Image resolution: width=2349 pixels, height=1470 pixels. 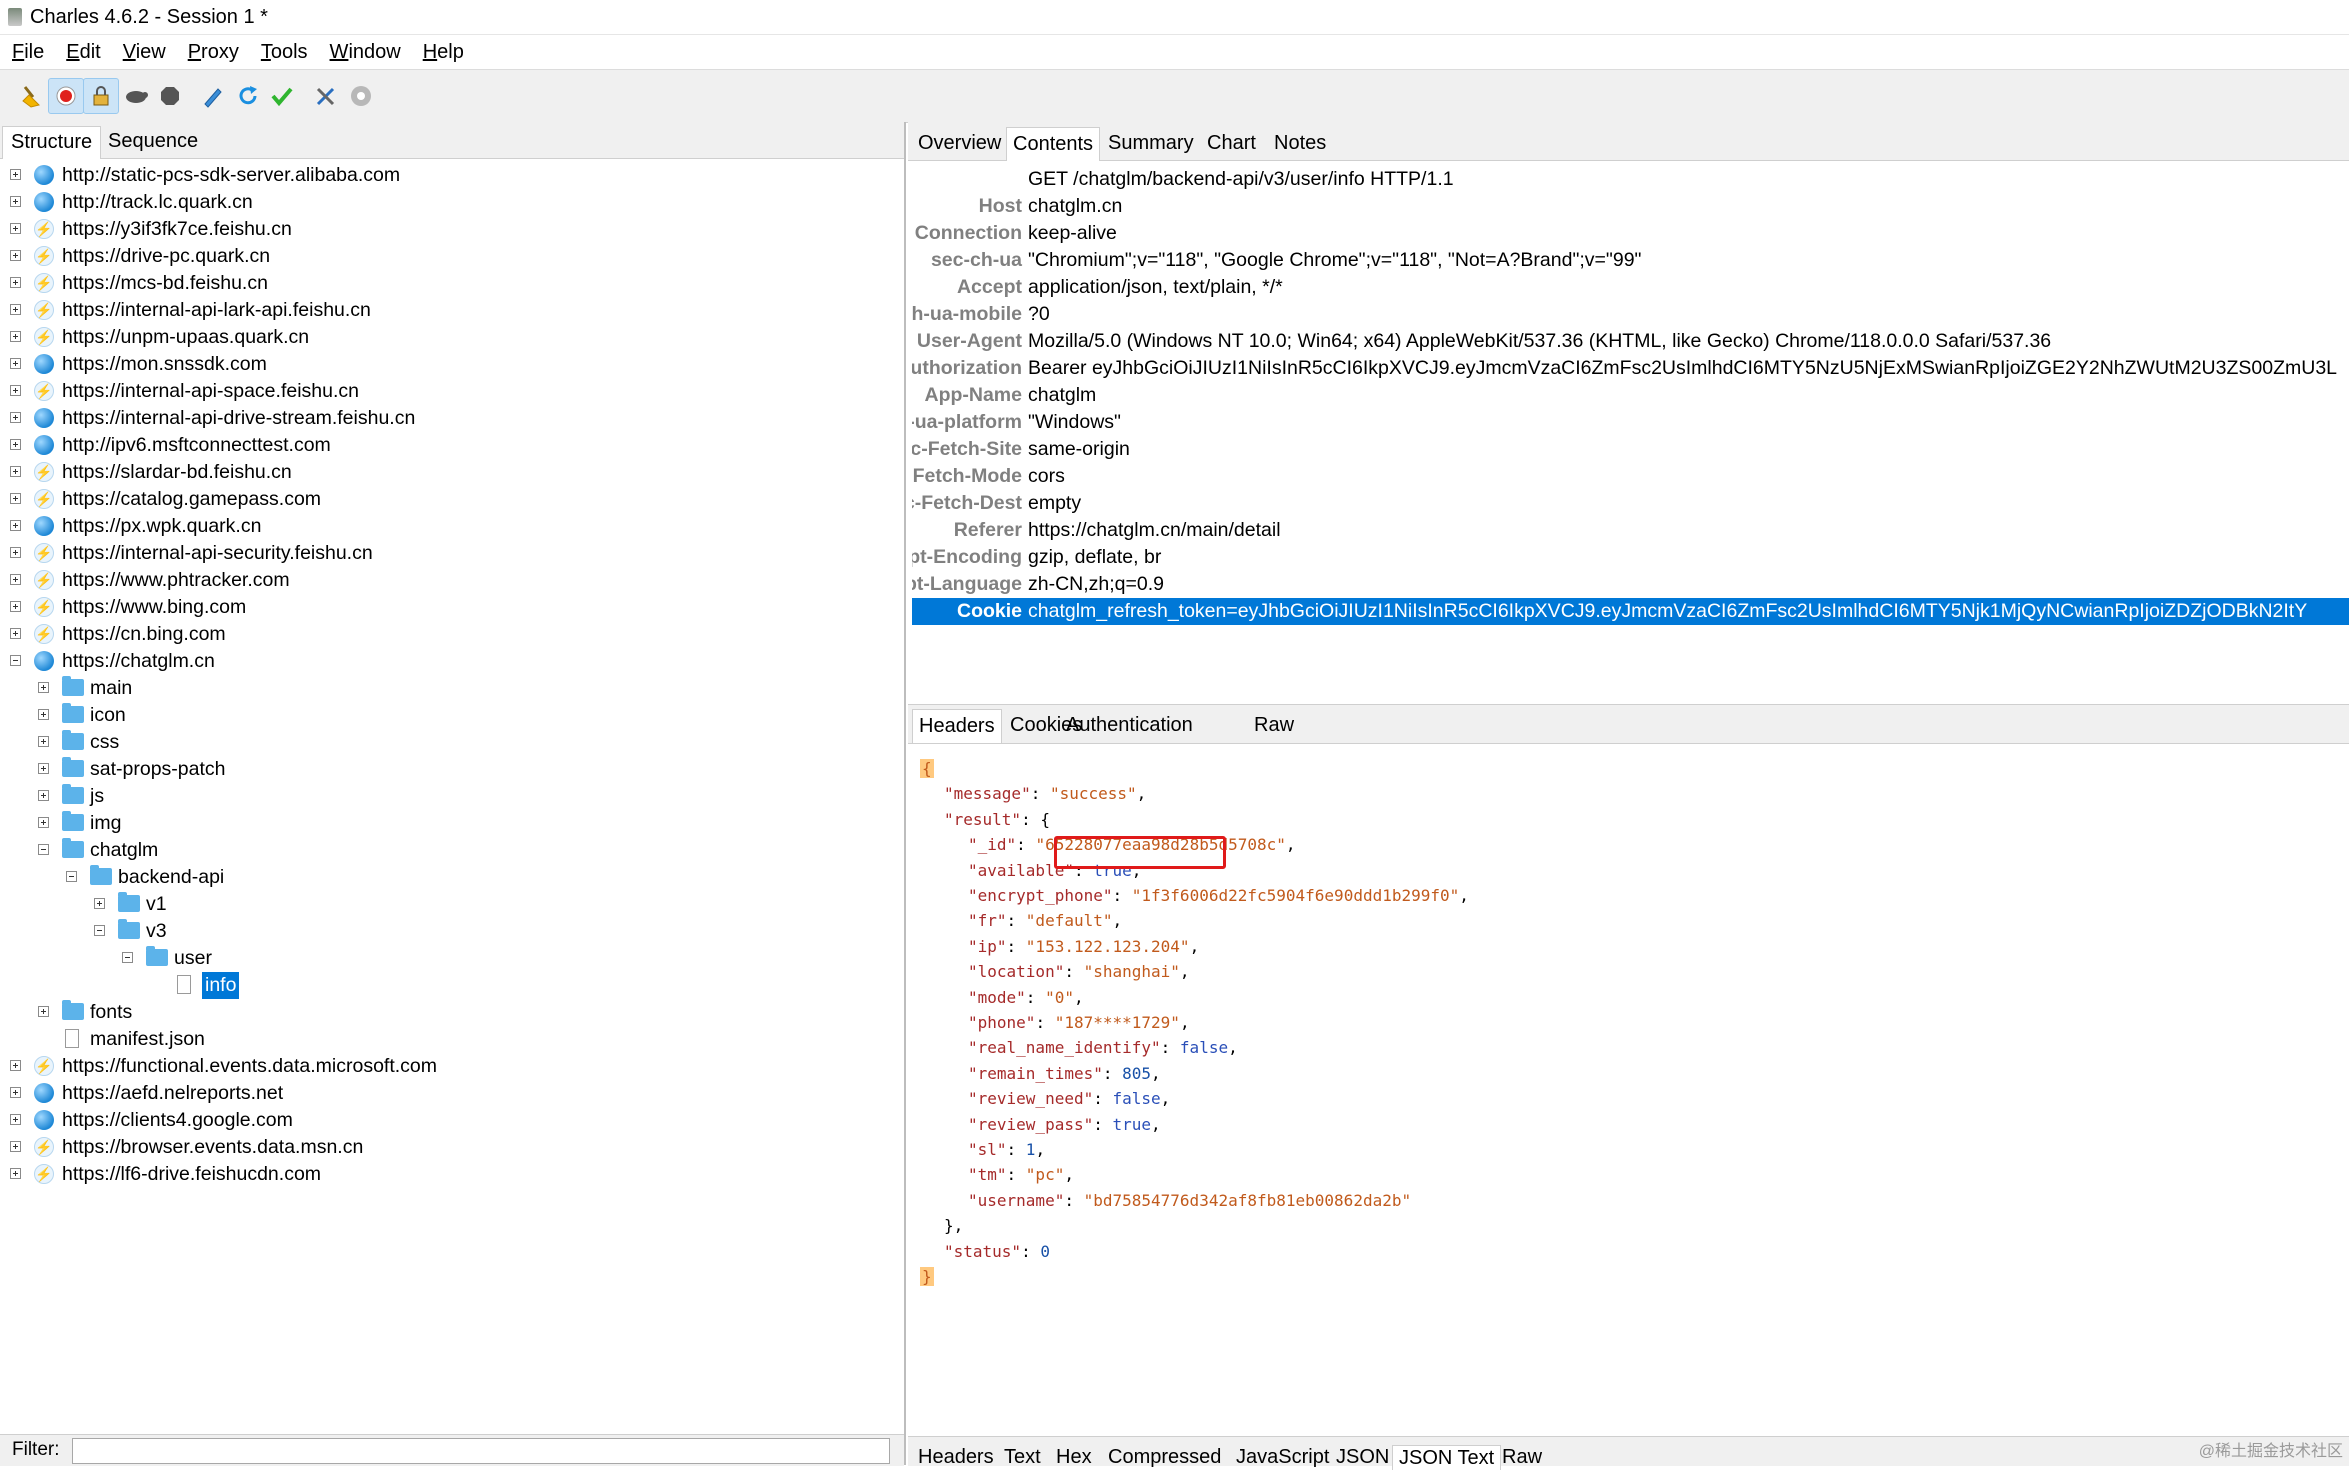 I want to click on menu-window: Window, so click(x=364, y=52).